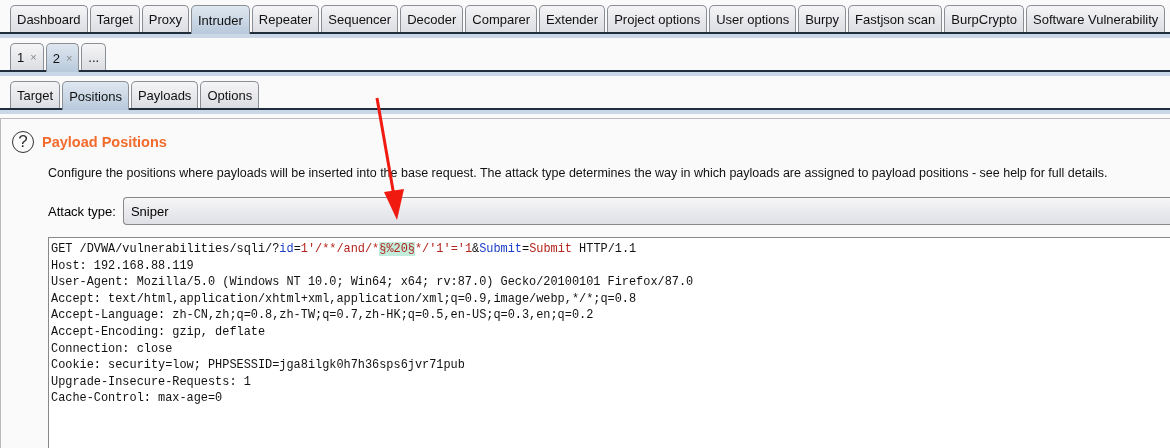 The width and height of the screenshot is (1170, 448). I want to click on tab: User options, so click(753, 18).